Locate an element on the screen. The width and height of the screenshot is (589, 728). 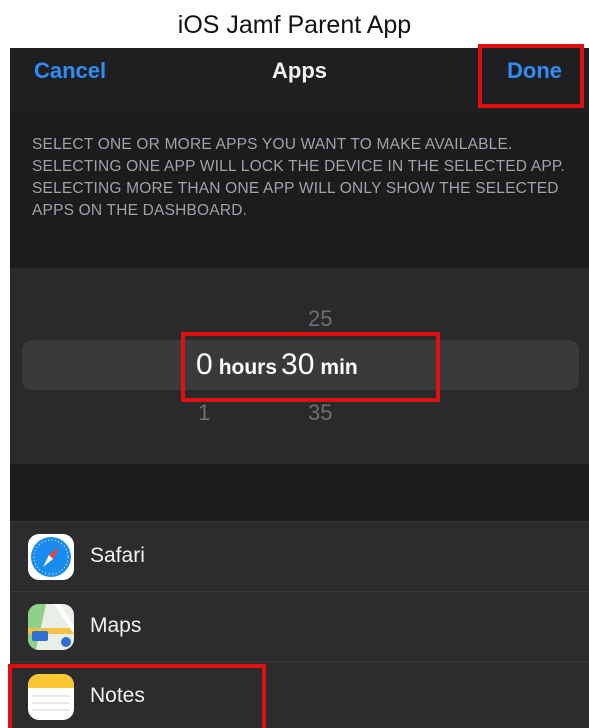
picker-hours-below: 1 is located at coordinates (204, 413).